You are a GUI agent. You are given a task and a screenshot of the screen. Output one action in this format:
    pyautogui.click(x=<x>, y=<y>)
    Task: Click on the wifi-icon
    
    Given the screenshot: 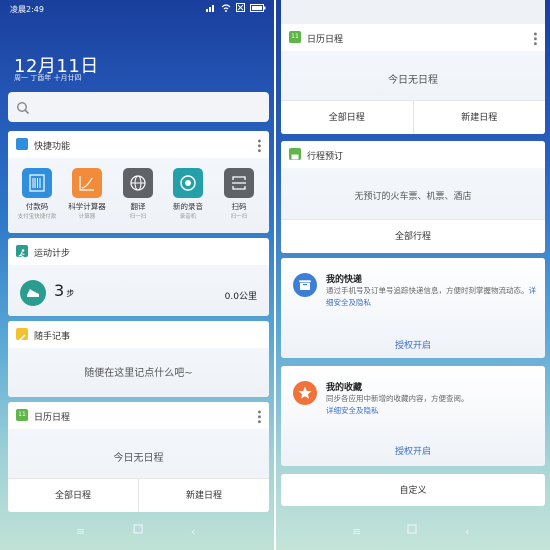 What is the action you would take?
    pyautogui.click(x=226, y=8)
    